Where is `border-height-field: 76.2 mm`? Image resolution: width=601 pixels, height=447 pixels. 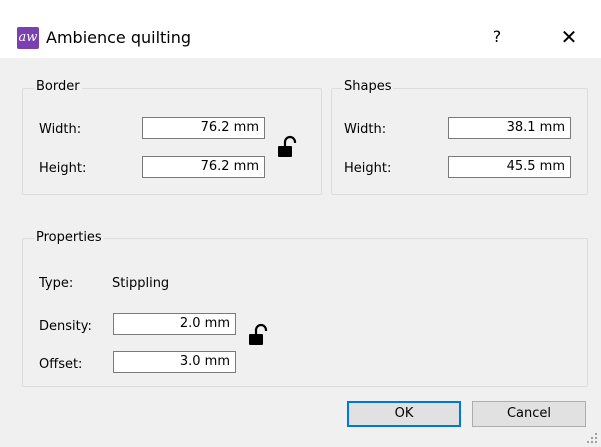 border-height-field: 76.2 mm is located at coordinates (203, 167).